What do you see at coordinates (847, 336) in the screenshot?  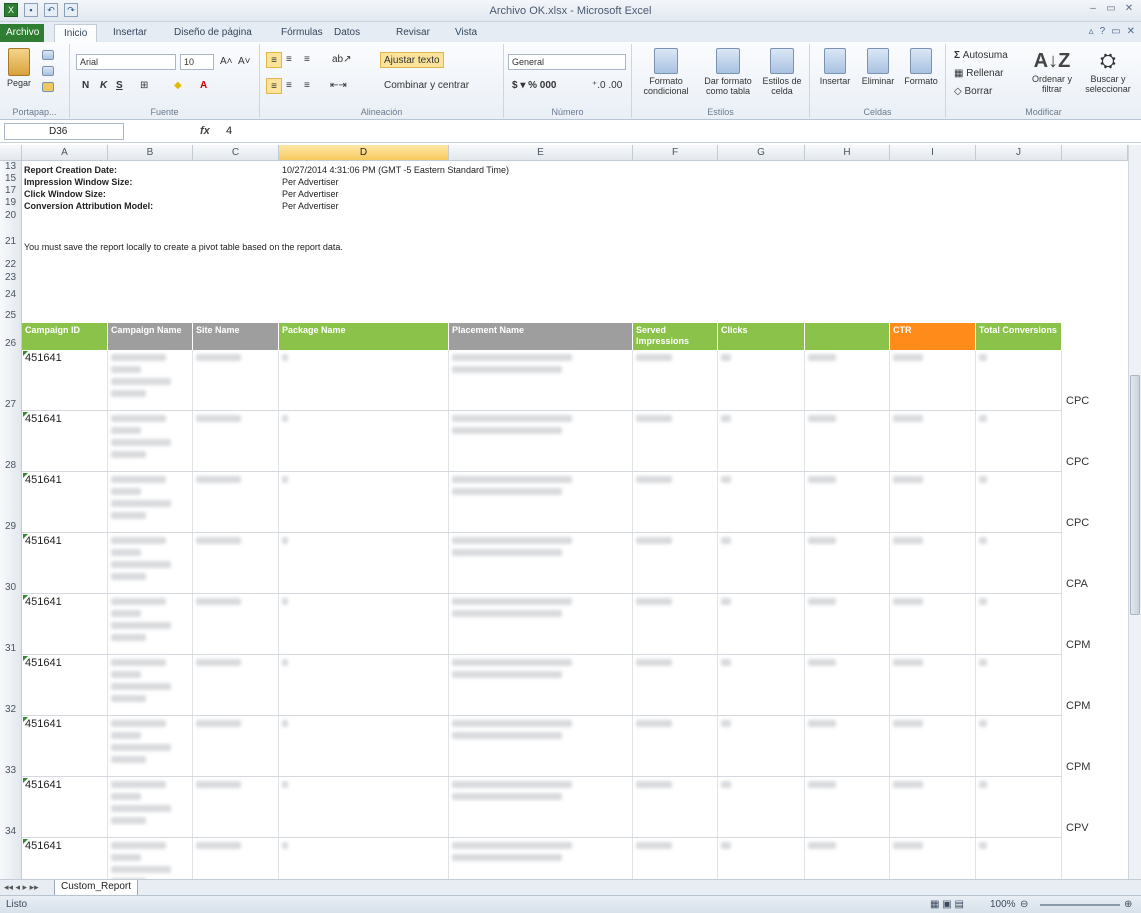 I see `header-blank` at bounding box center [847, 336].